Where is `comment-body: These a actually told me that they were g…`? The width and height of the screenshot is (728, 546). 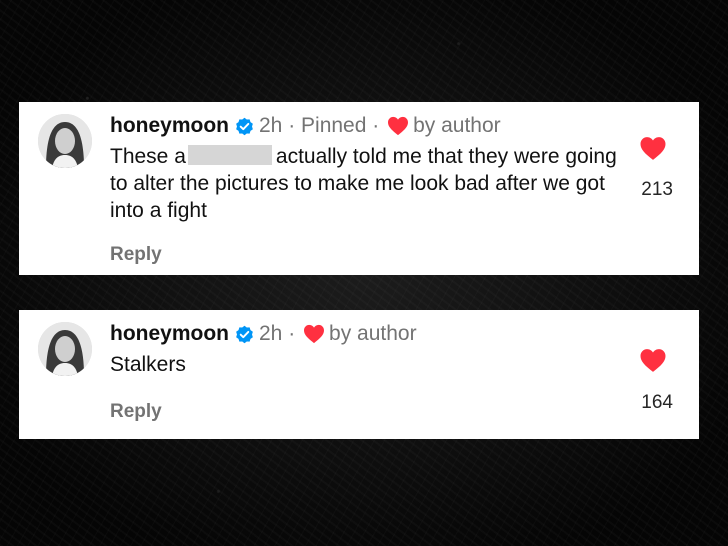
comment-body: These a actually told me that they were g… is located at coordinates (370, 183).